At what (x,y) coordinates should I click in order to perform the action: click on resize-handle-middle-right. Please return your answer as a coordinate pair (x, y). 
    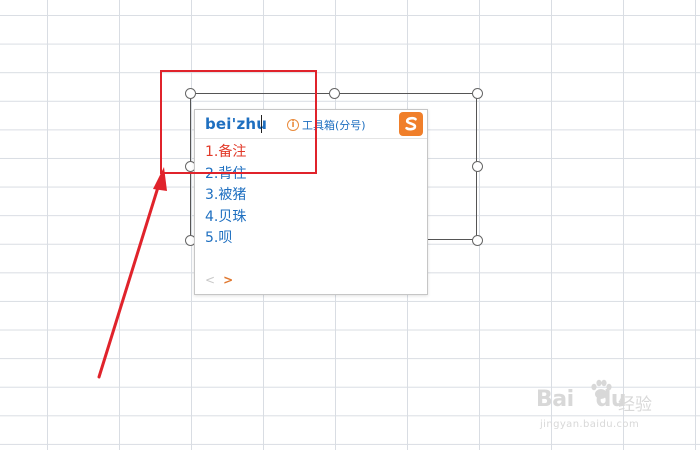
    Looking at the image, I should click on (477, 166).